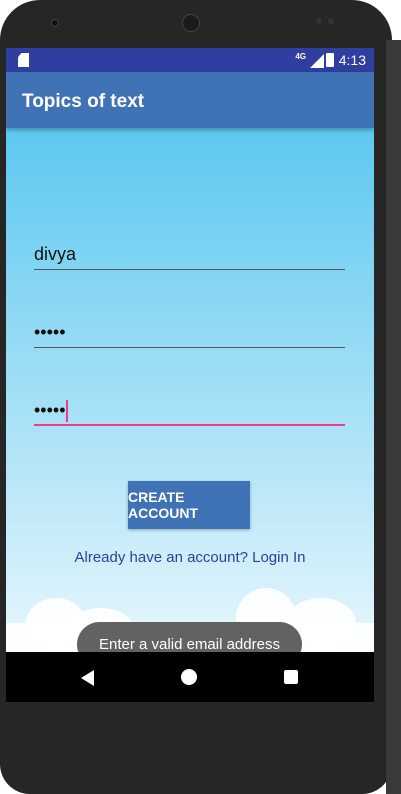 The height and width of the screenshot is (794, 401). I want to click on camera, so click(55, 23).